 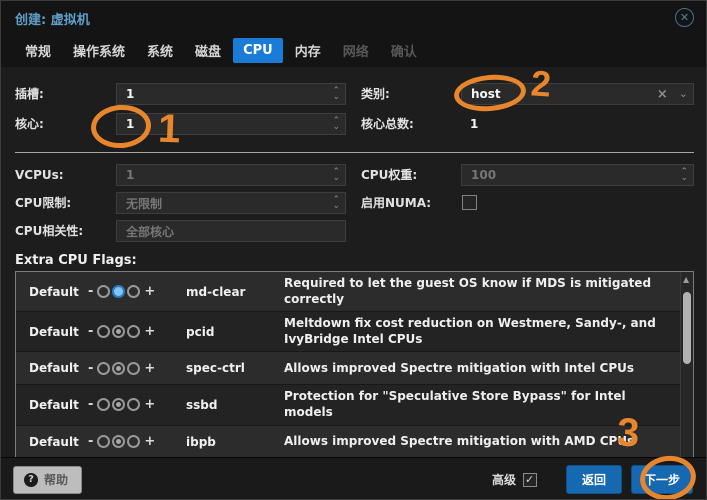 What do you see at coordinates (39, 175) in the screenshot?
I see `vcpus-label: VCPUs:` at bounding box center [39, 175].